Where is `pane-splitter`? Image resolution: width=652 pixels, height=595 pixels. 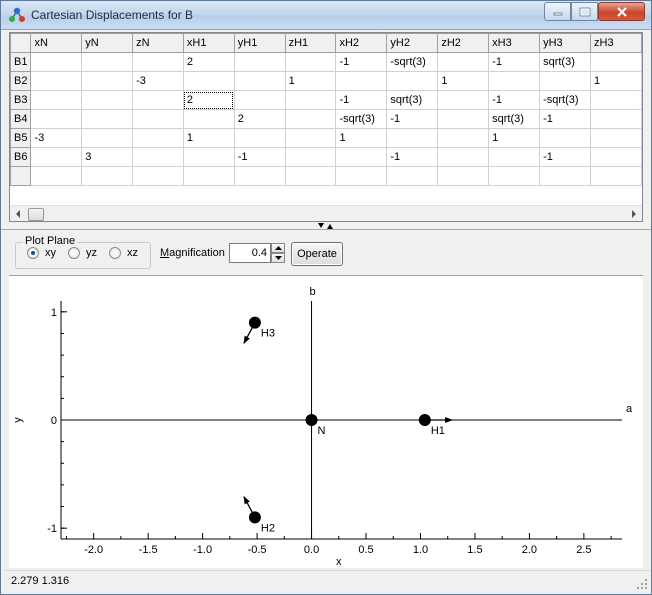 pane-splitter is located at coordinates (326, 226).